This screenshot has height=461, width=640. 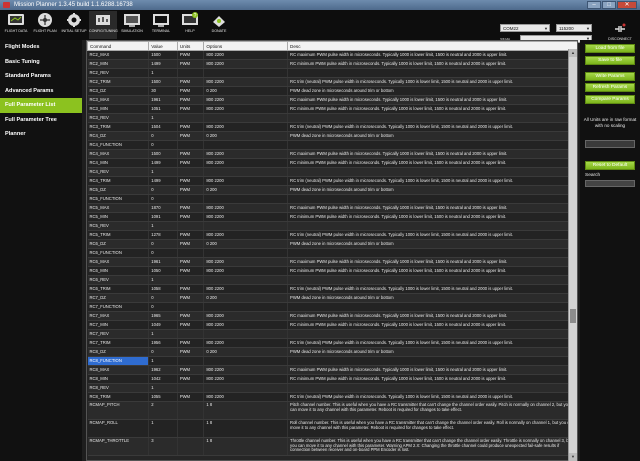 I want to click on table-row: RC5_FUNCTION 0, so click(x=332, y=199).